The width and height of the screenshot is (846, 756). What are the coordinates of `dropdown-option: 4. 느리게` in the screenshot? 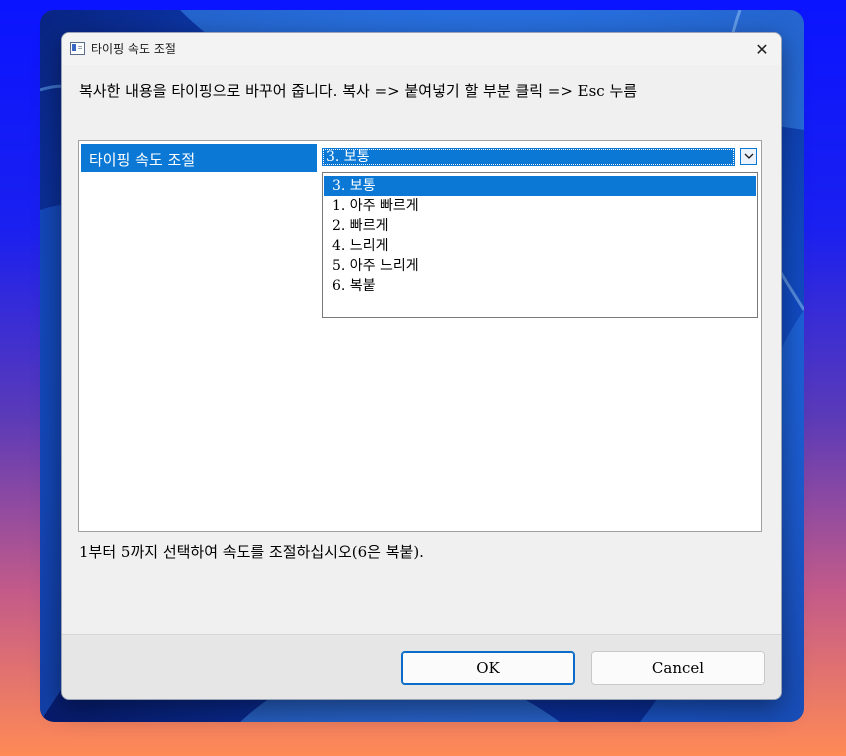 It's located at (540, 246).